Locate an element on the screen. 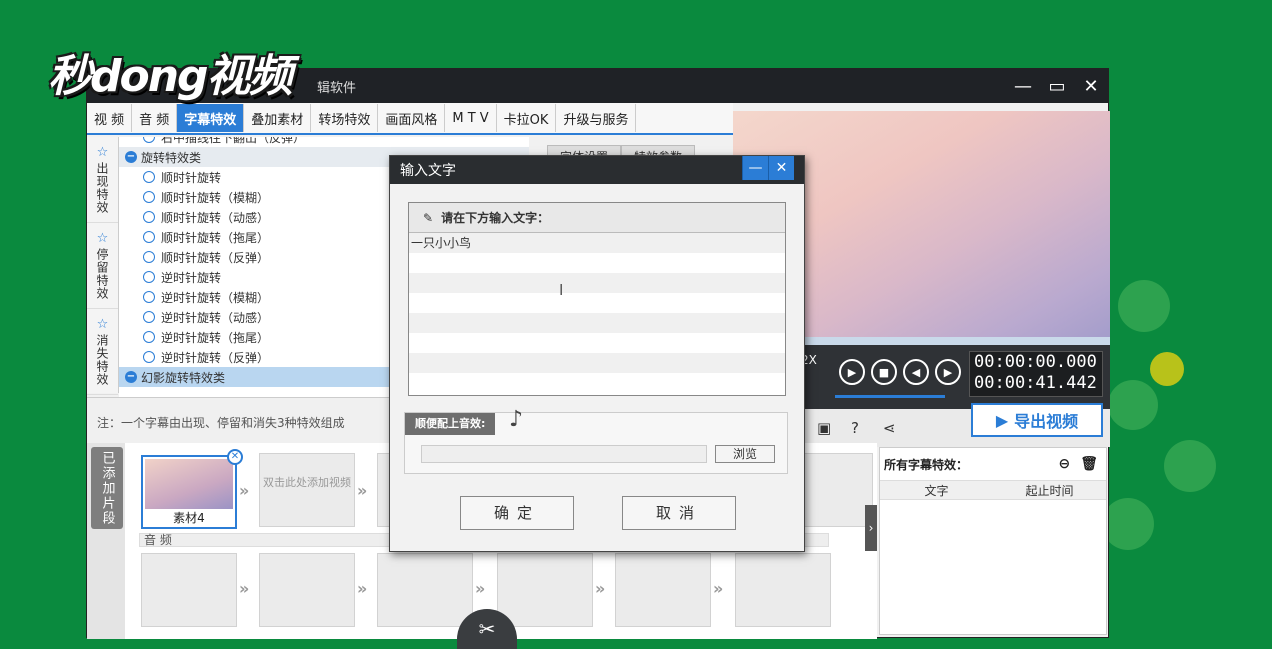  tab-mtv: M T V is located at coordinates (471, 118).